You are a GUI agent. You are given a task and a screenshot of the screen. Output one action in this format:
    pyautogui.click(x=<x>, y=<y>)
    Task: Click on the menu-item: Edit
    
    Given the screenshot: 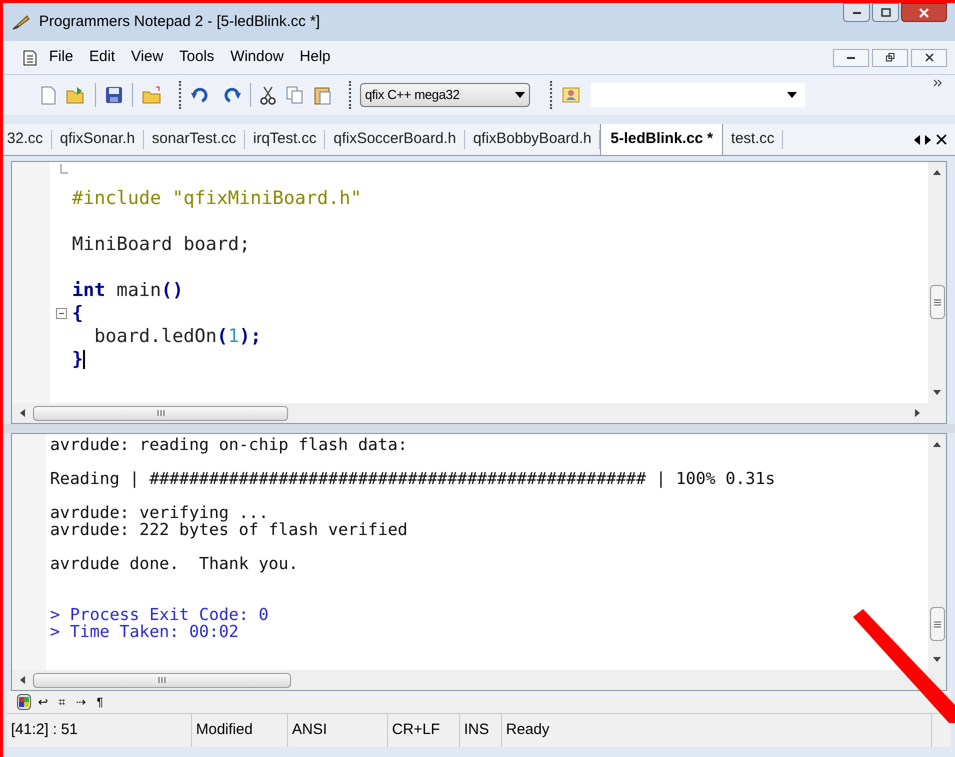 What is the action you would take?
    pyautogui.click(x=102, y=57)
    